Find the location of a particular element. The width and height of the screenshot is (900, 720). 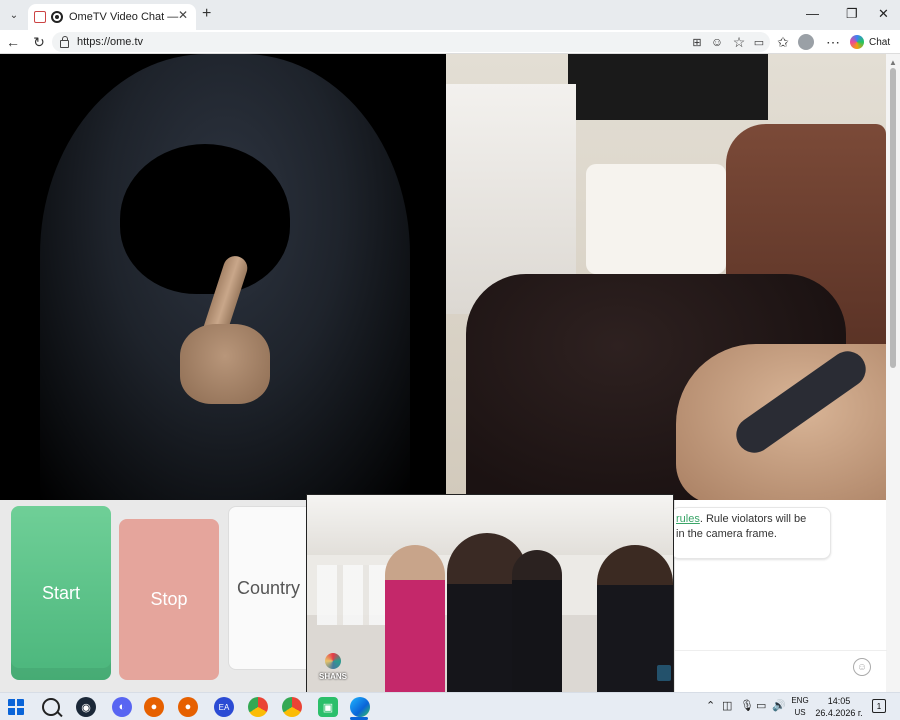

discord-icon: ◐ is located at coordinates (122, 707).